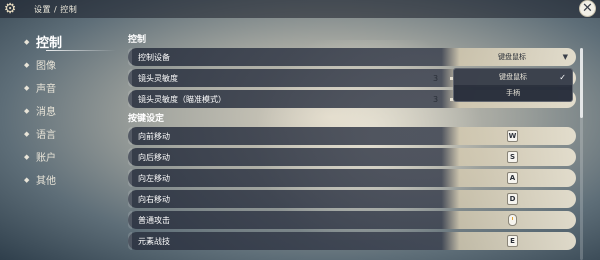 Image resolution: width=600 pixels, height=260 pixels. Describe the element at coordinates (581, 154) in the screenshot. I see `scrollbar` at that location.